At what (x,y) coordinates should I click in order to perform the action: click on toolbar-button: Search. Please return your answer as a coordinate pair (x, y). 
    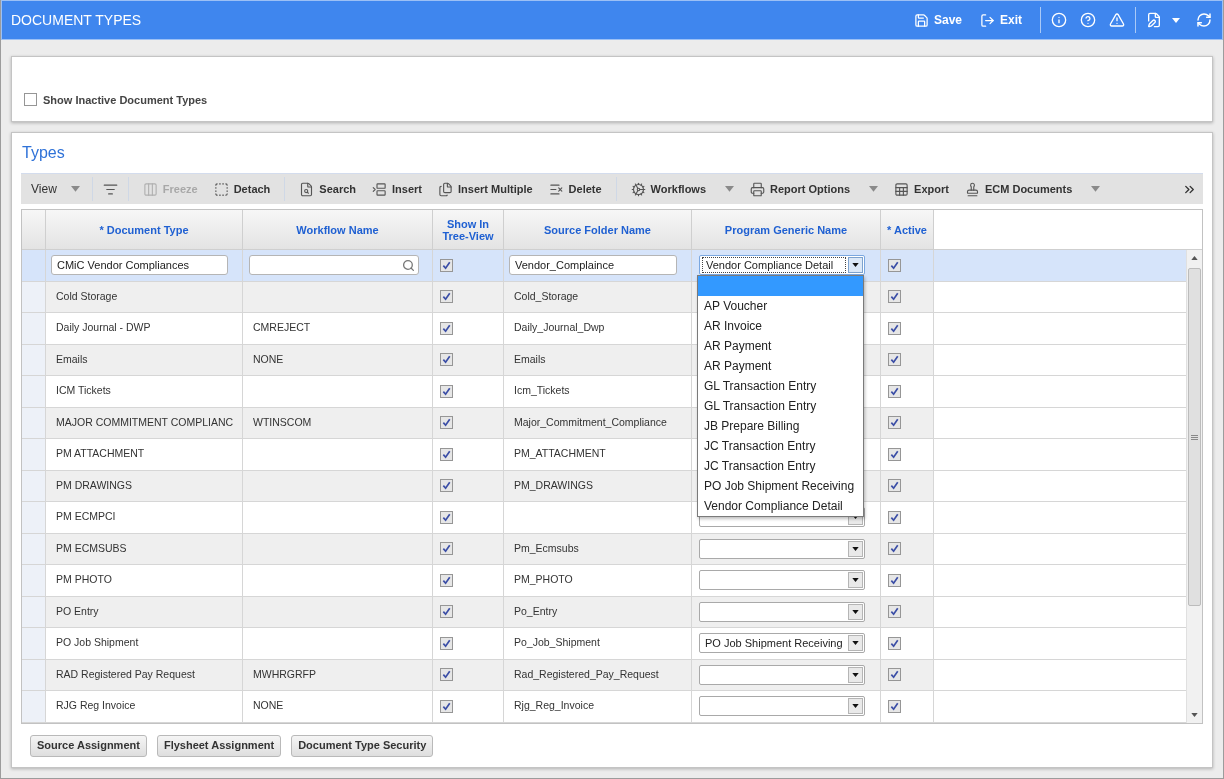
    Looking at the image, I should click on (328, 189).